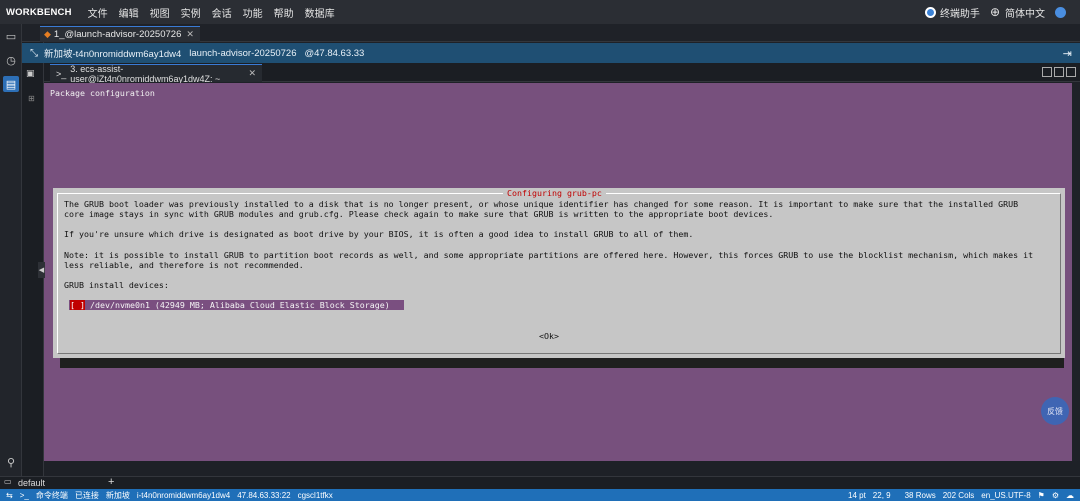 The width and height of the screenshot is (1080, 501). Describe the element at coordinates (1067, 53) in the screenshot. I see `exit-icon: ⇥` at that location.